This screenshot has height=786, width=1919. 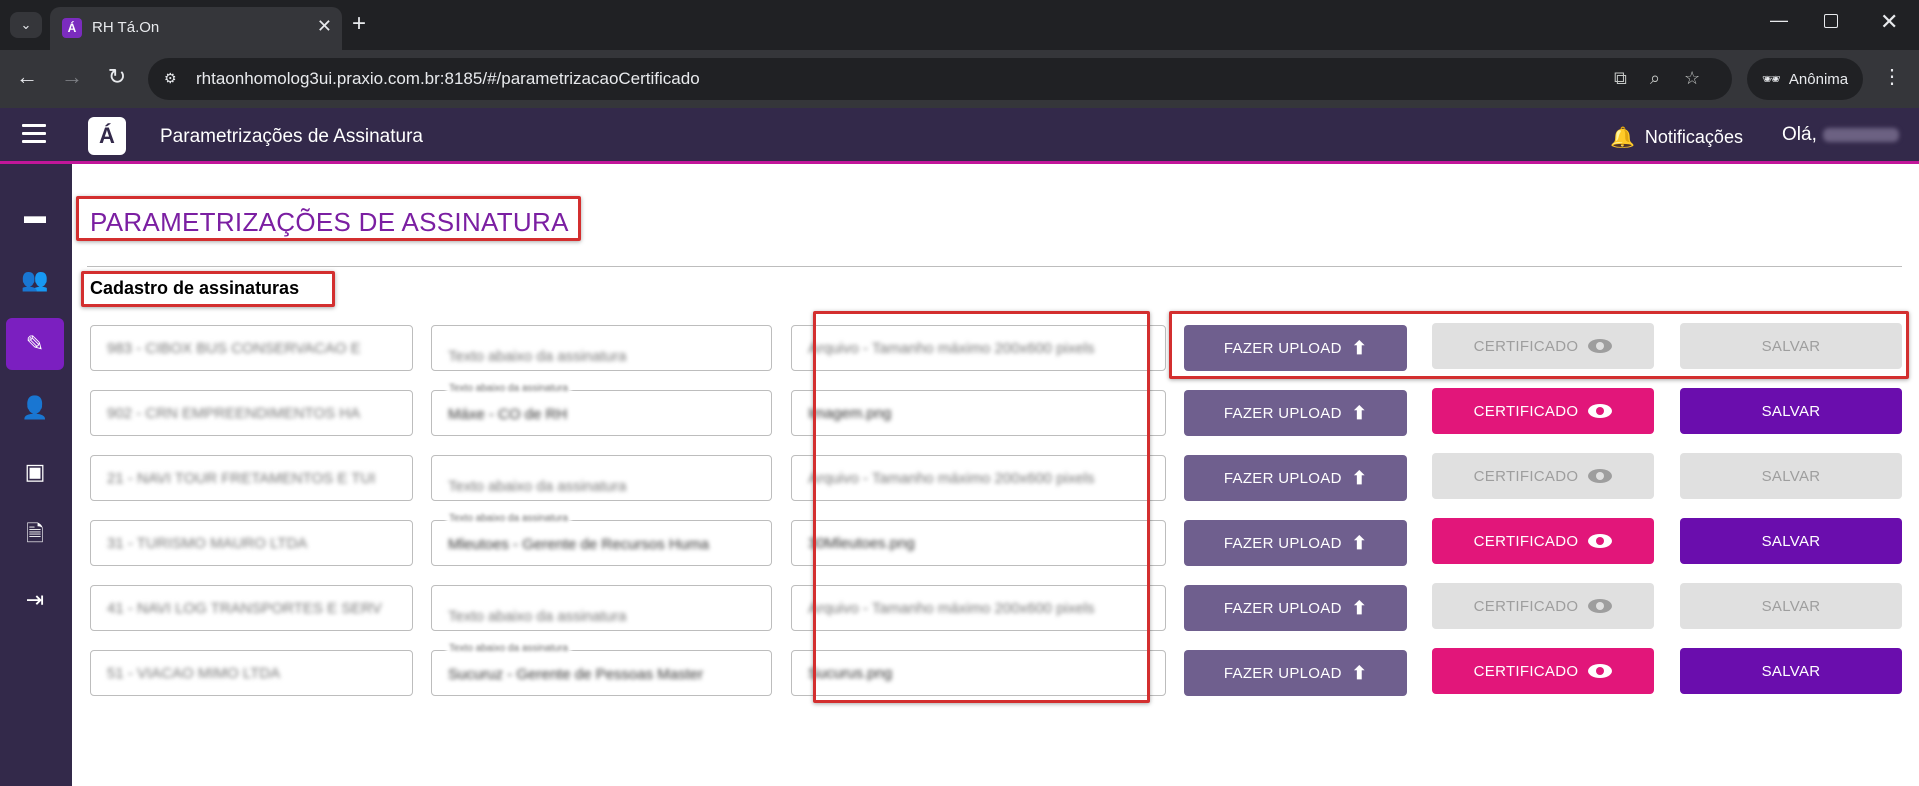 I want to click on sidebar-item-logout: ⇥, so click(x=35, y=600).